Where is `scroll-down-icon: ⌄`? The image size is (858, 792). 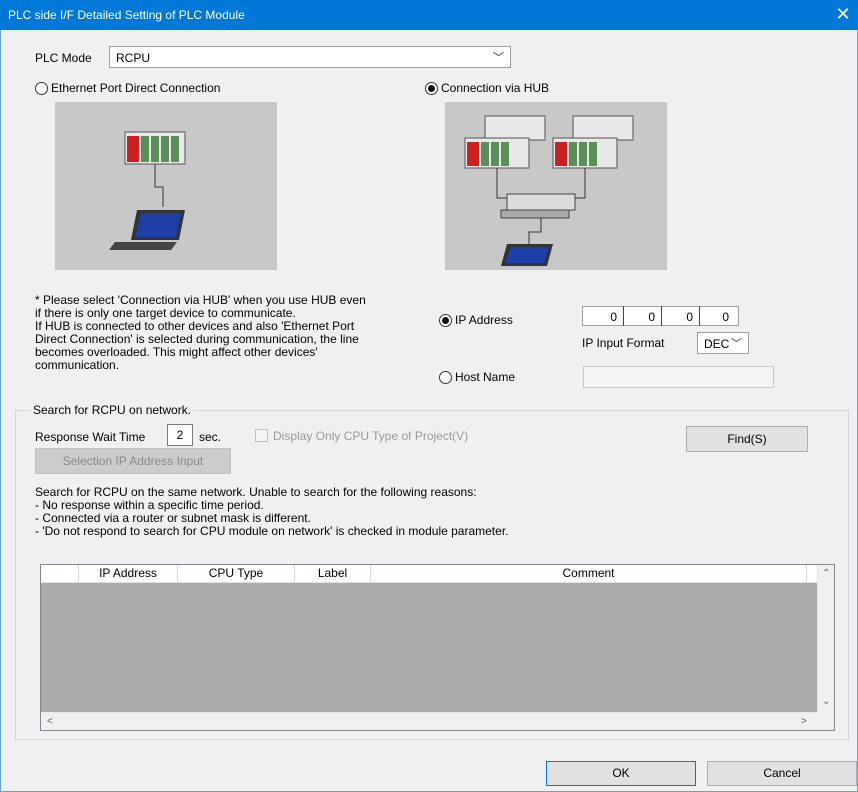
scroll-down-icon: ⌄ is located at coordinates (826, 701).